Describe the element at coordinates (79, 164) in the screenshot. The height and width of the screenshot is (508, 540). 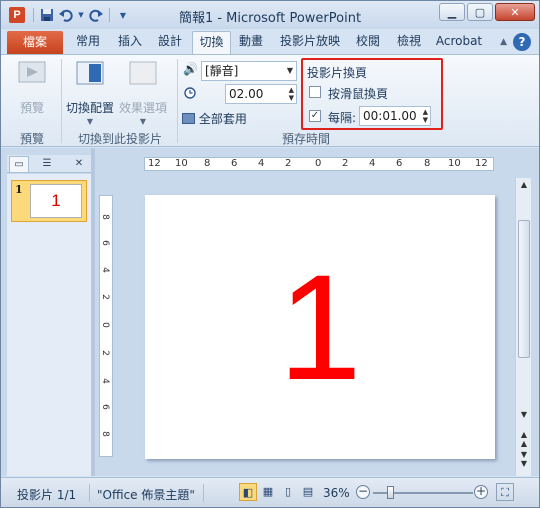
I see `close-pane-icon: ✕` at that location.